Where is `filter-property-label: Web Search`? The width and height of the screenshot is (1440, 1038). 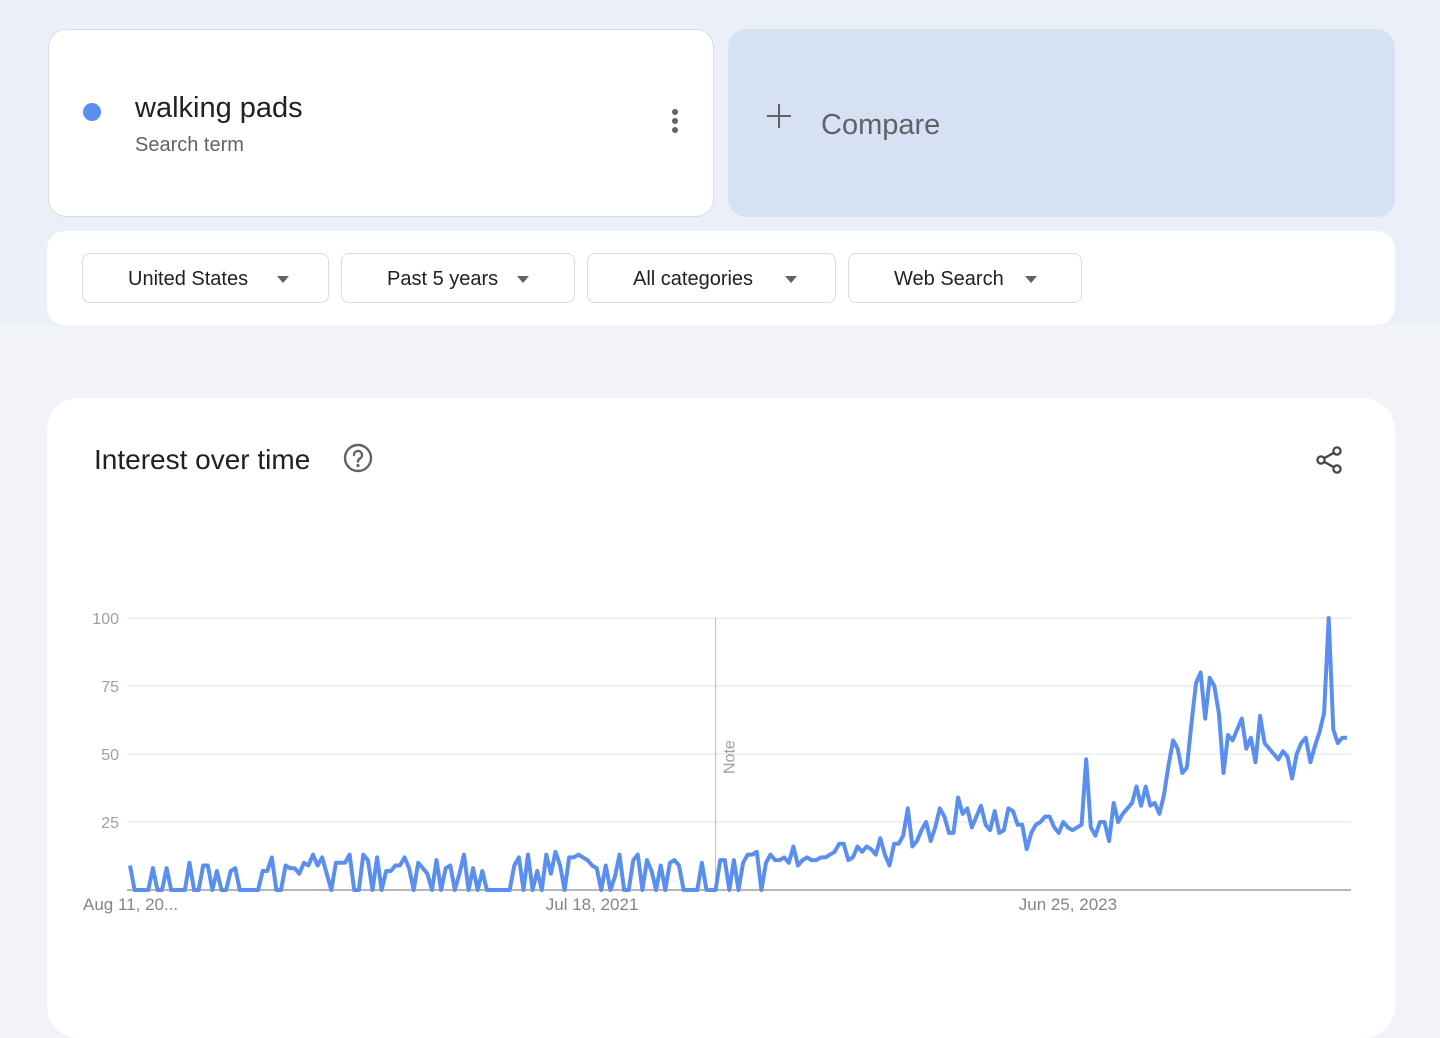 filter-property-label: Web Search is located at coordinates (949, 279).